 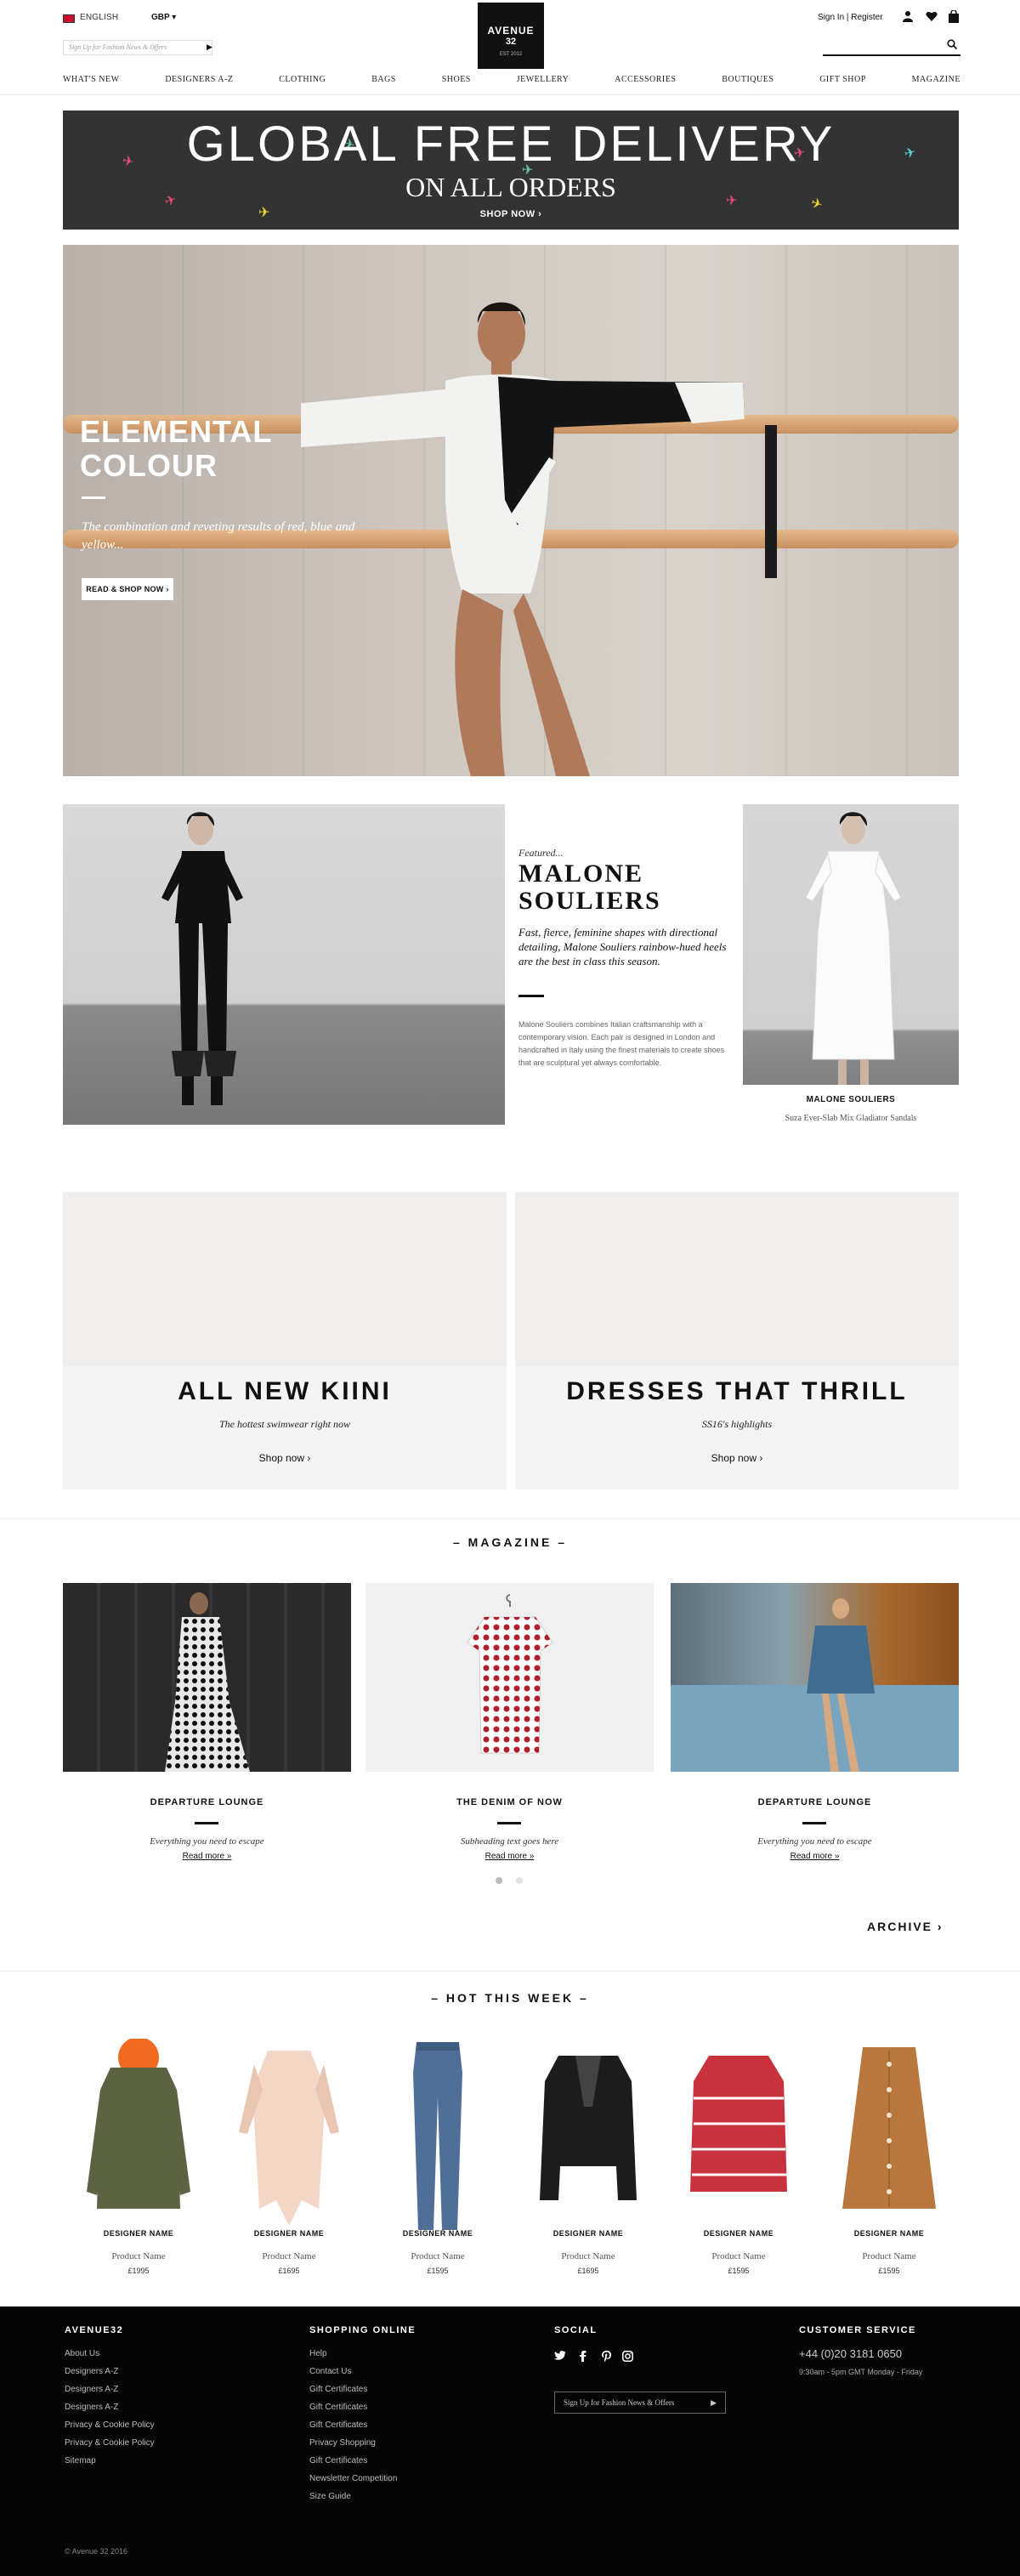 I want to click on nav-jewellery: Jewellery, so click(x=543, y=82).